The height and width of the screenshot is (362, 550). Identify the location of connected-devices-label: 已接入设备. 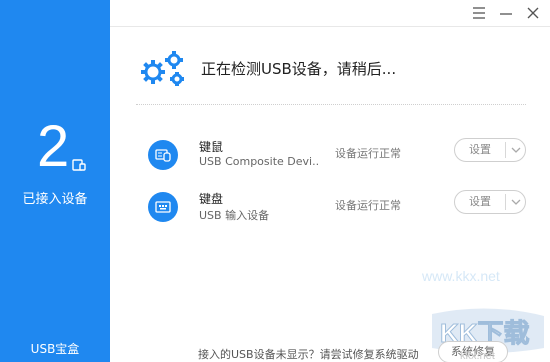
(55, 199).